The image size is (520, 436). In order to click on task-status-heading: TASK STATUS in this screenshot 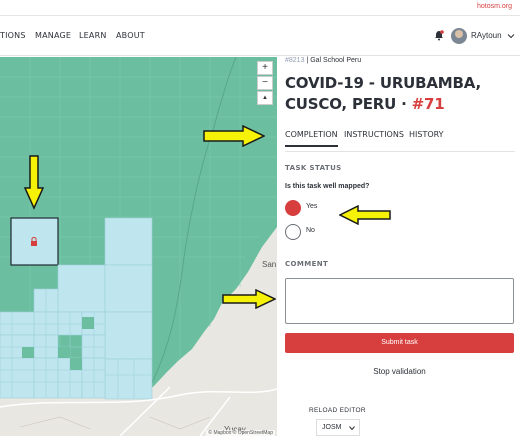, I will do `click(313, 168)`.